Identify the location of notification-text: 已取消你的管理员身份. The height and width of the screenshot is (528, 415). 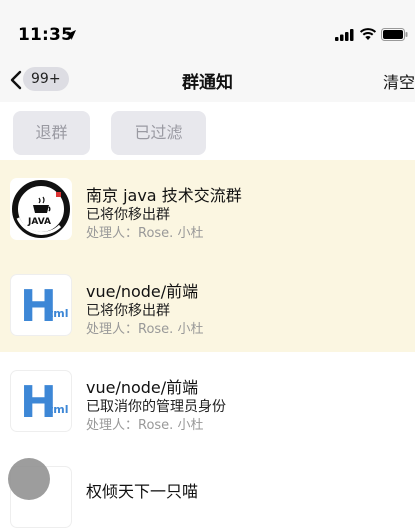
(156, 407).